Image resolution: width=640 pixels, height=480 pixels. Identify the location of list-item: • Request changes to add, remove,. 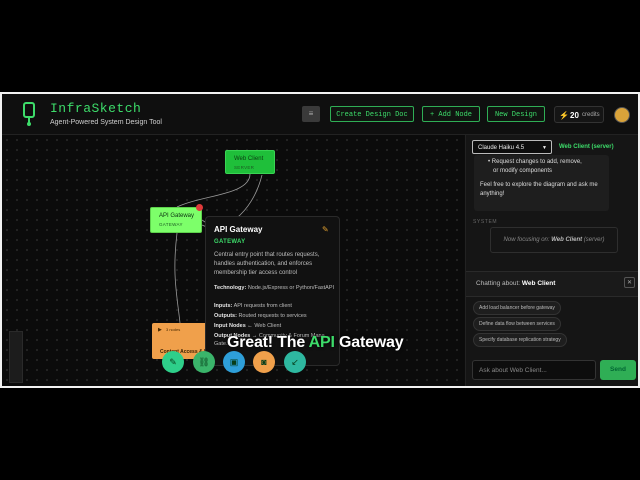
(535, 162).